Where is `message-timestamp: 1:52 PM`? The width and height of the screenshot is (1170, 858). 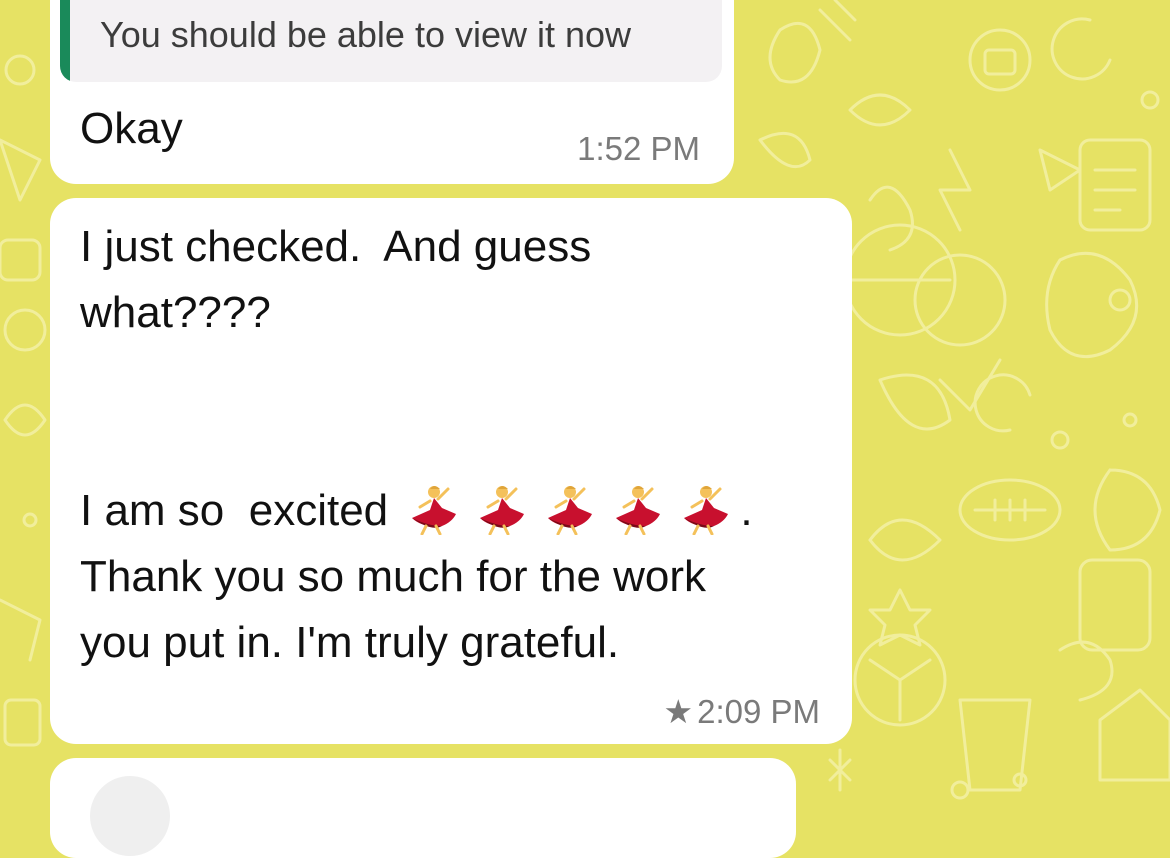
message-timestamp: 1:52 PM is located at coordinates (638, 148).